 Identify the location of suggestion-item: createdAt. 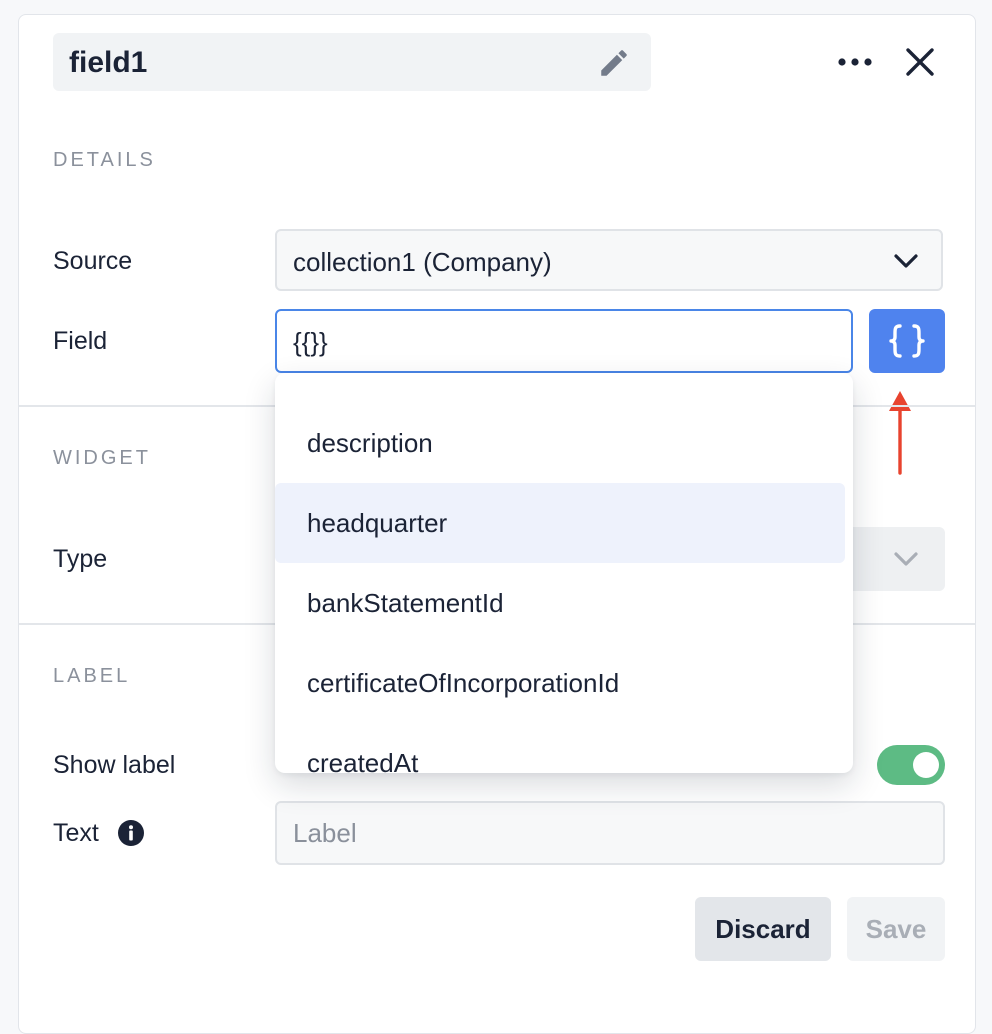
(560, 748).